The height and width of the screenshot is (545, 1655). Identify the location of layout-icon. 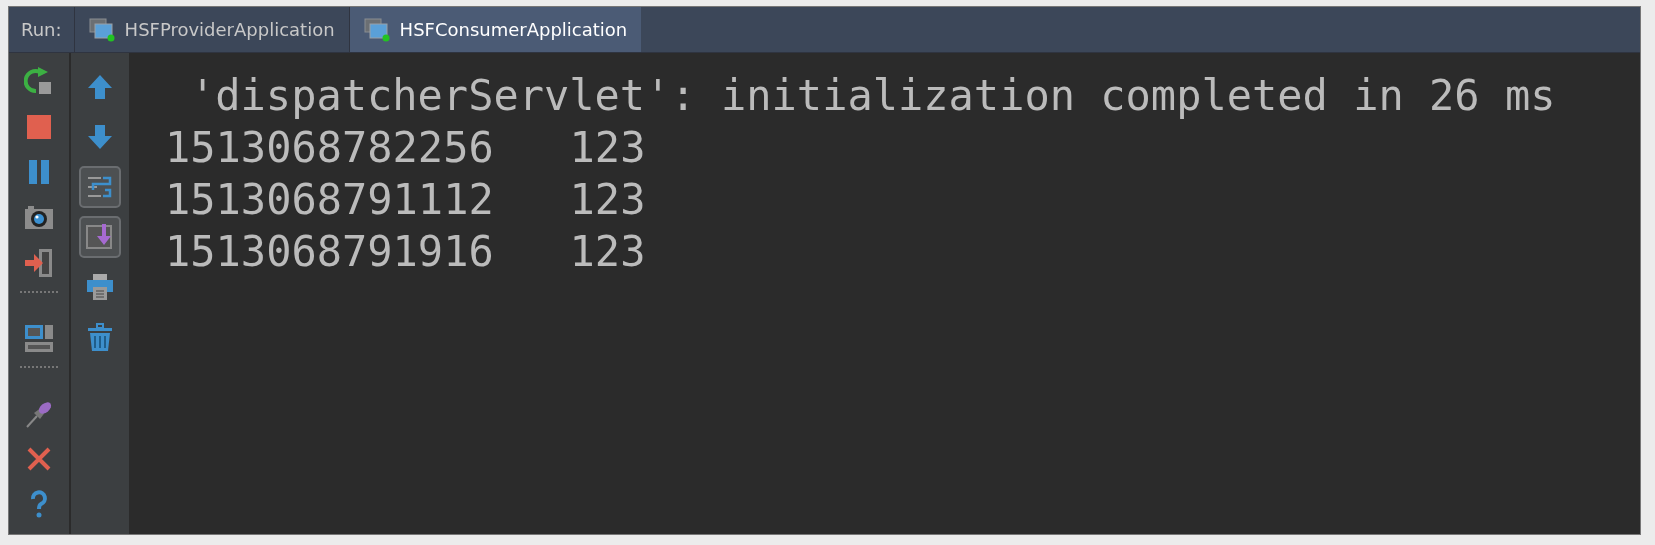
(39, 338).